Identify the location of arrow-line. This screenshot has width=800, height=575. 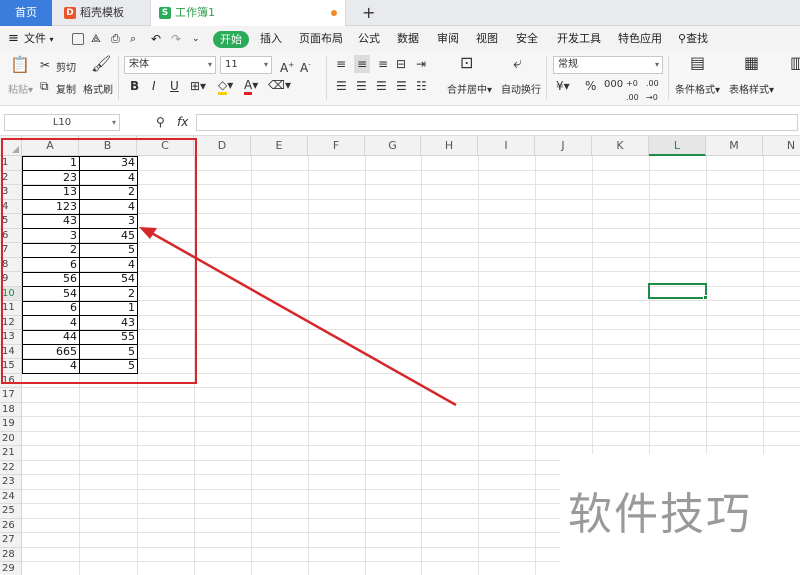
(302, 318).